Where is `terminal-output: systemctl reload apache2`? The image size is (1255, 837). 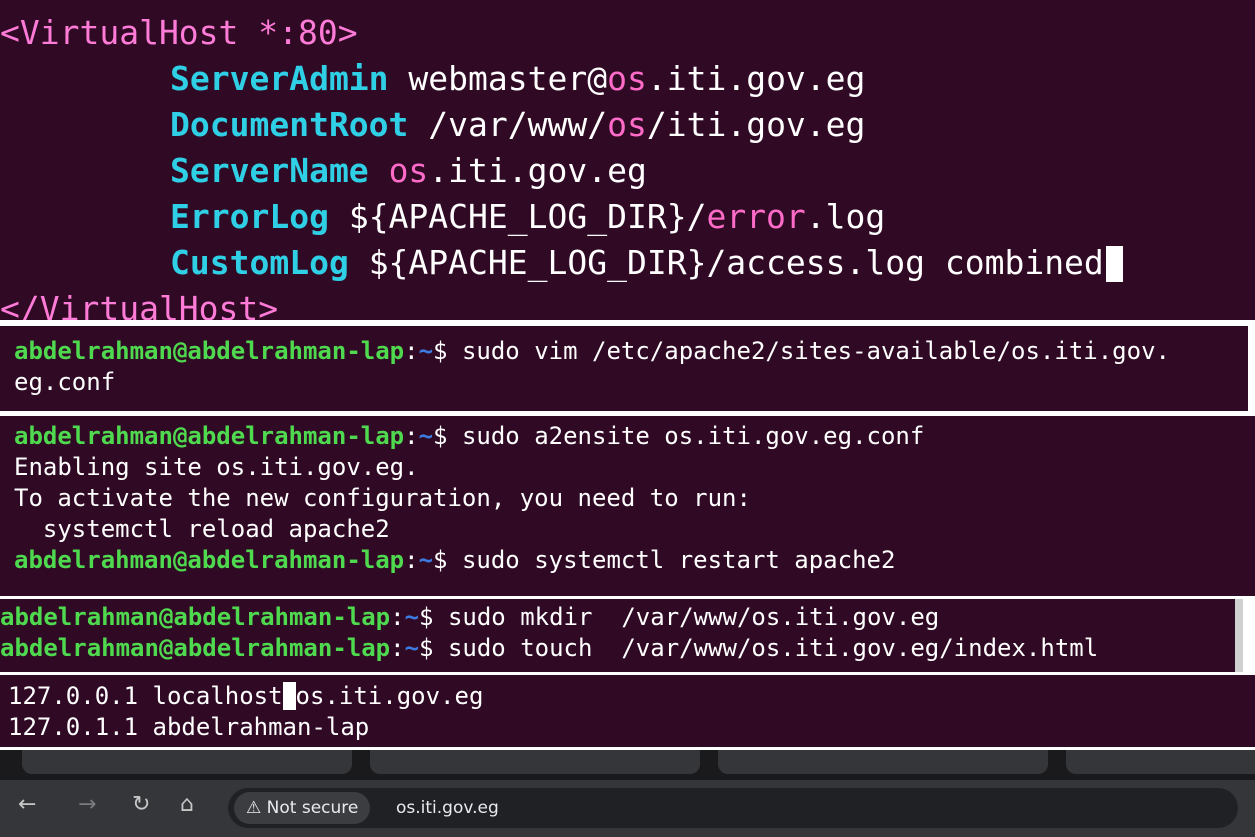
terminal-output: systemctl reload apache2 is located at coordinates (202, 529).